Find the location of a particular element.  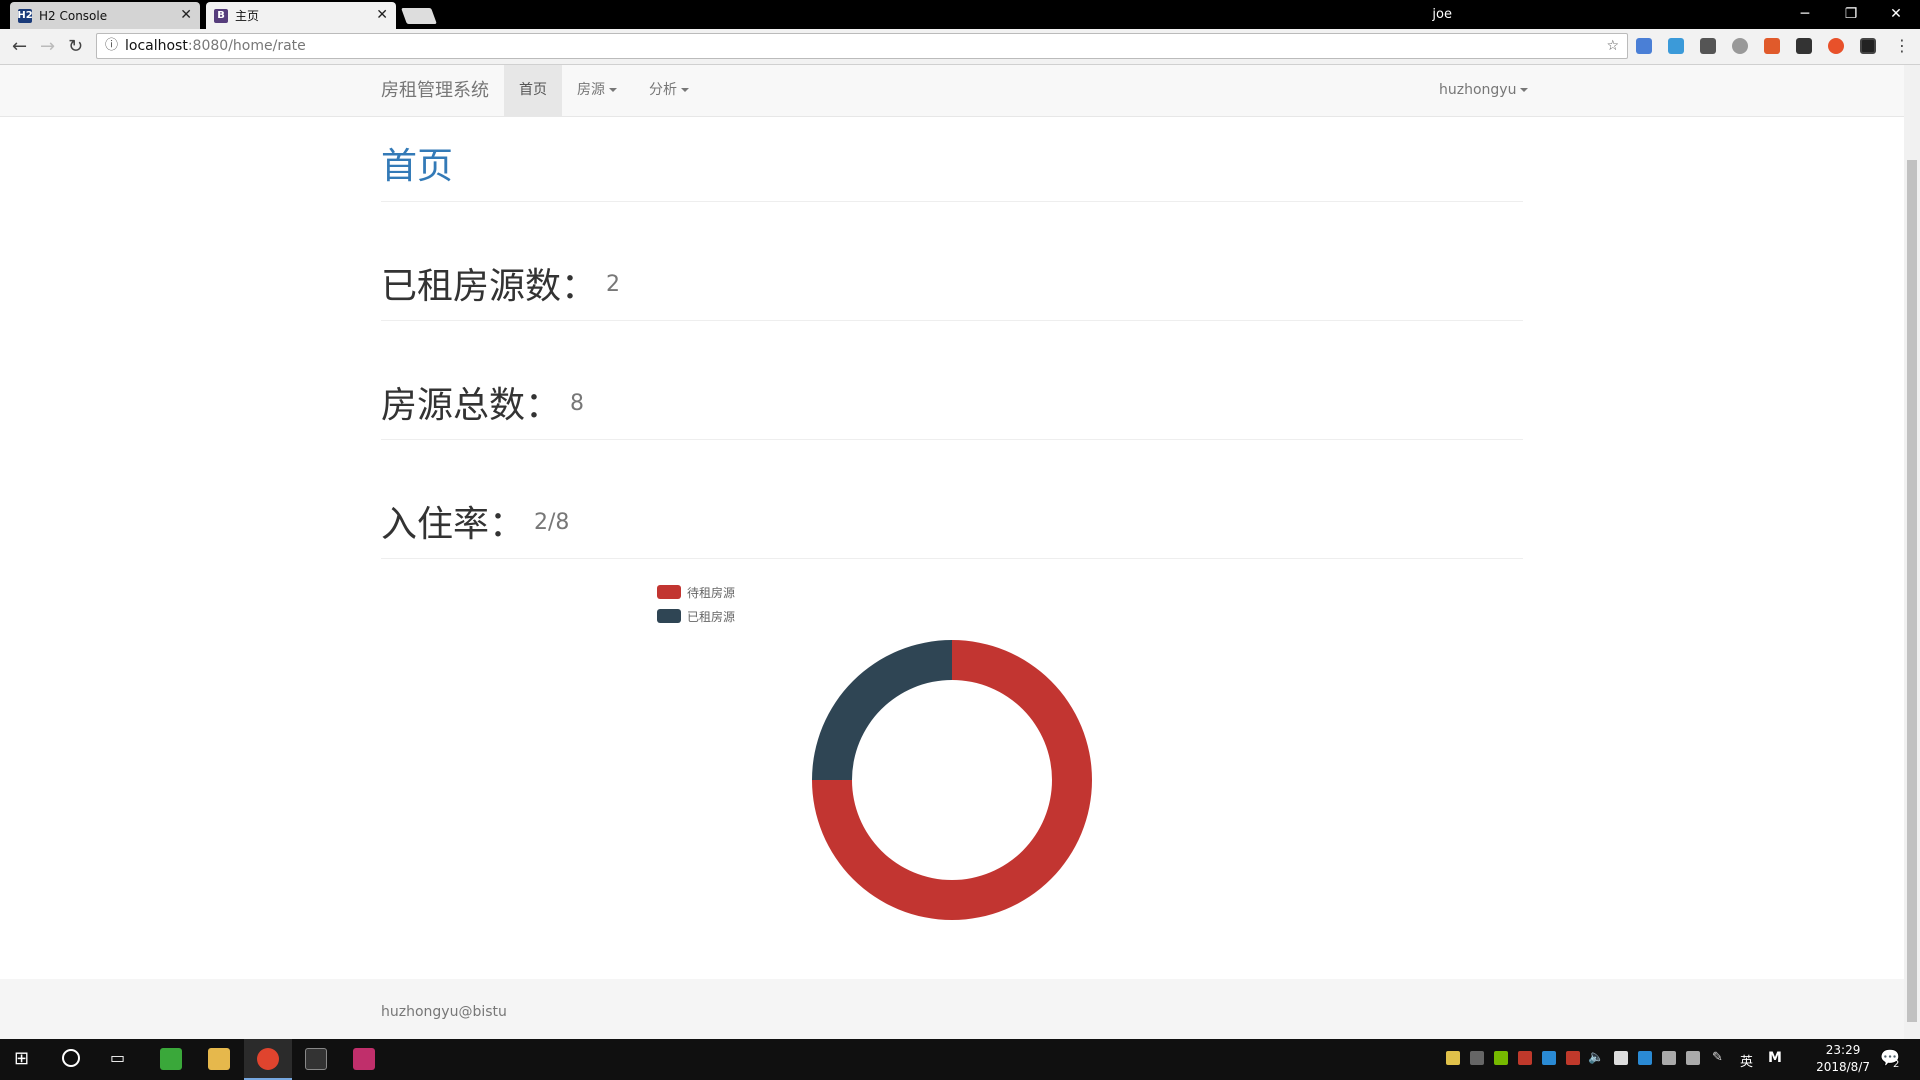

profile-name: joe is located at coordinates (1442, 14).